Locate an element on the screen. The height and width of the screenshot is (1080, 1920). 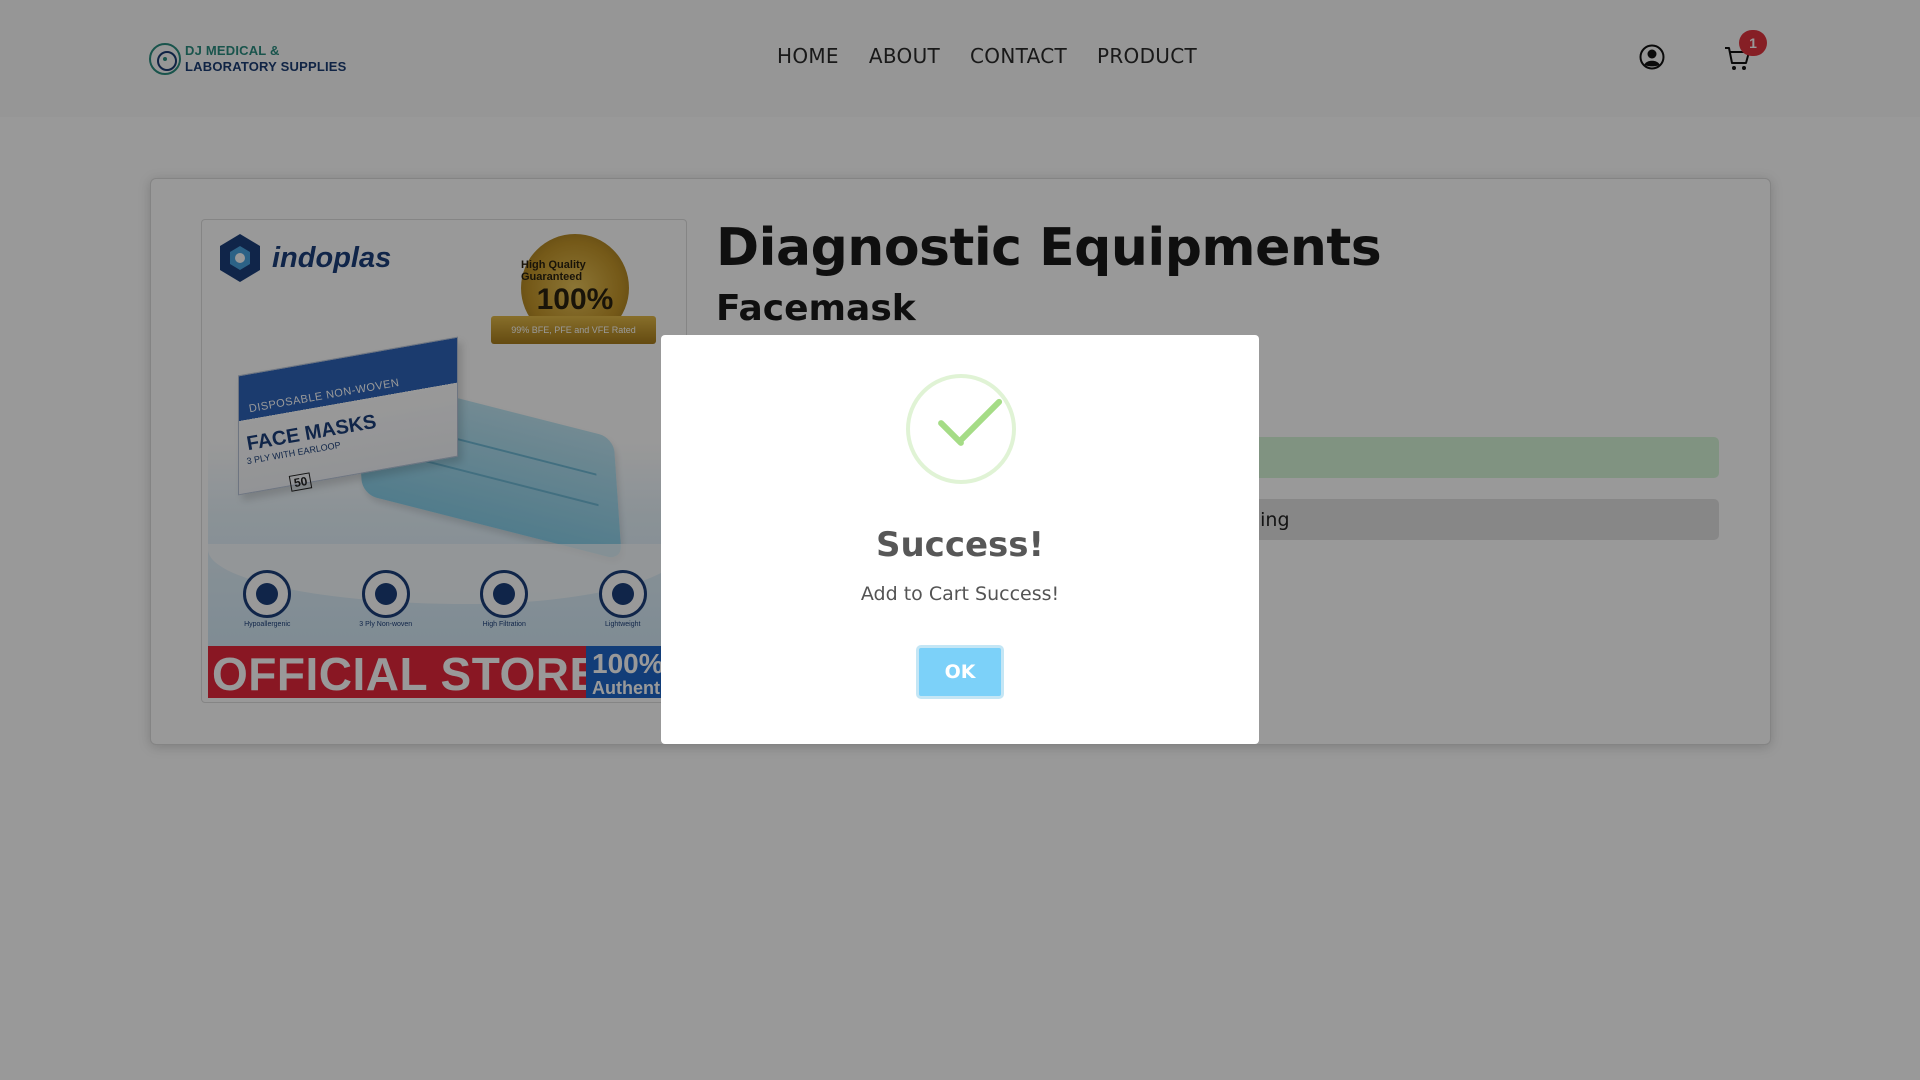
success-dialog: Success! Add to Cart Success! OK is located at coordinates (960, 539).